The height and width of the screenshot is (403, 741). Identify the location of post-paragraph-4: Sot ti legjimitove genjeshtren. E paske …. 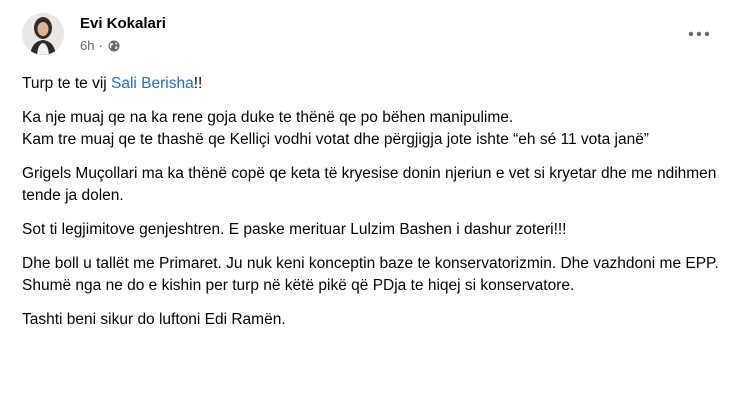
(294, 229).